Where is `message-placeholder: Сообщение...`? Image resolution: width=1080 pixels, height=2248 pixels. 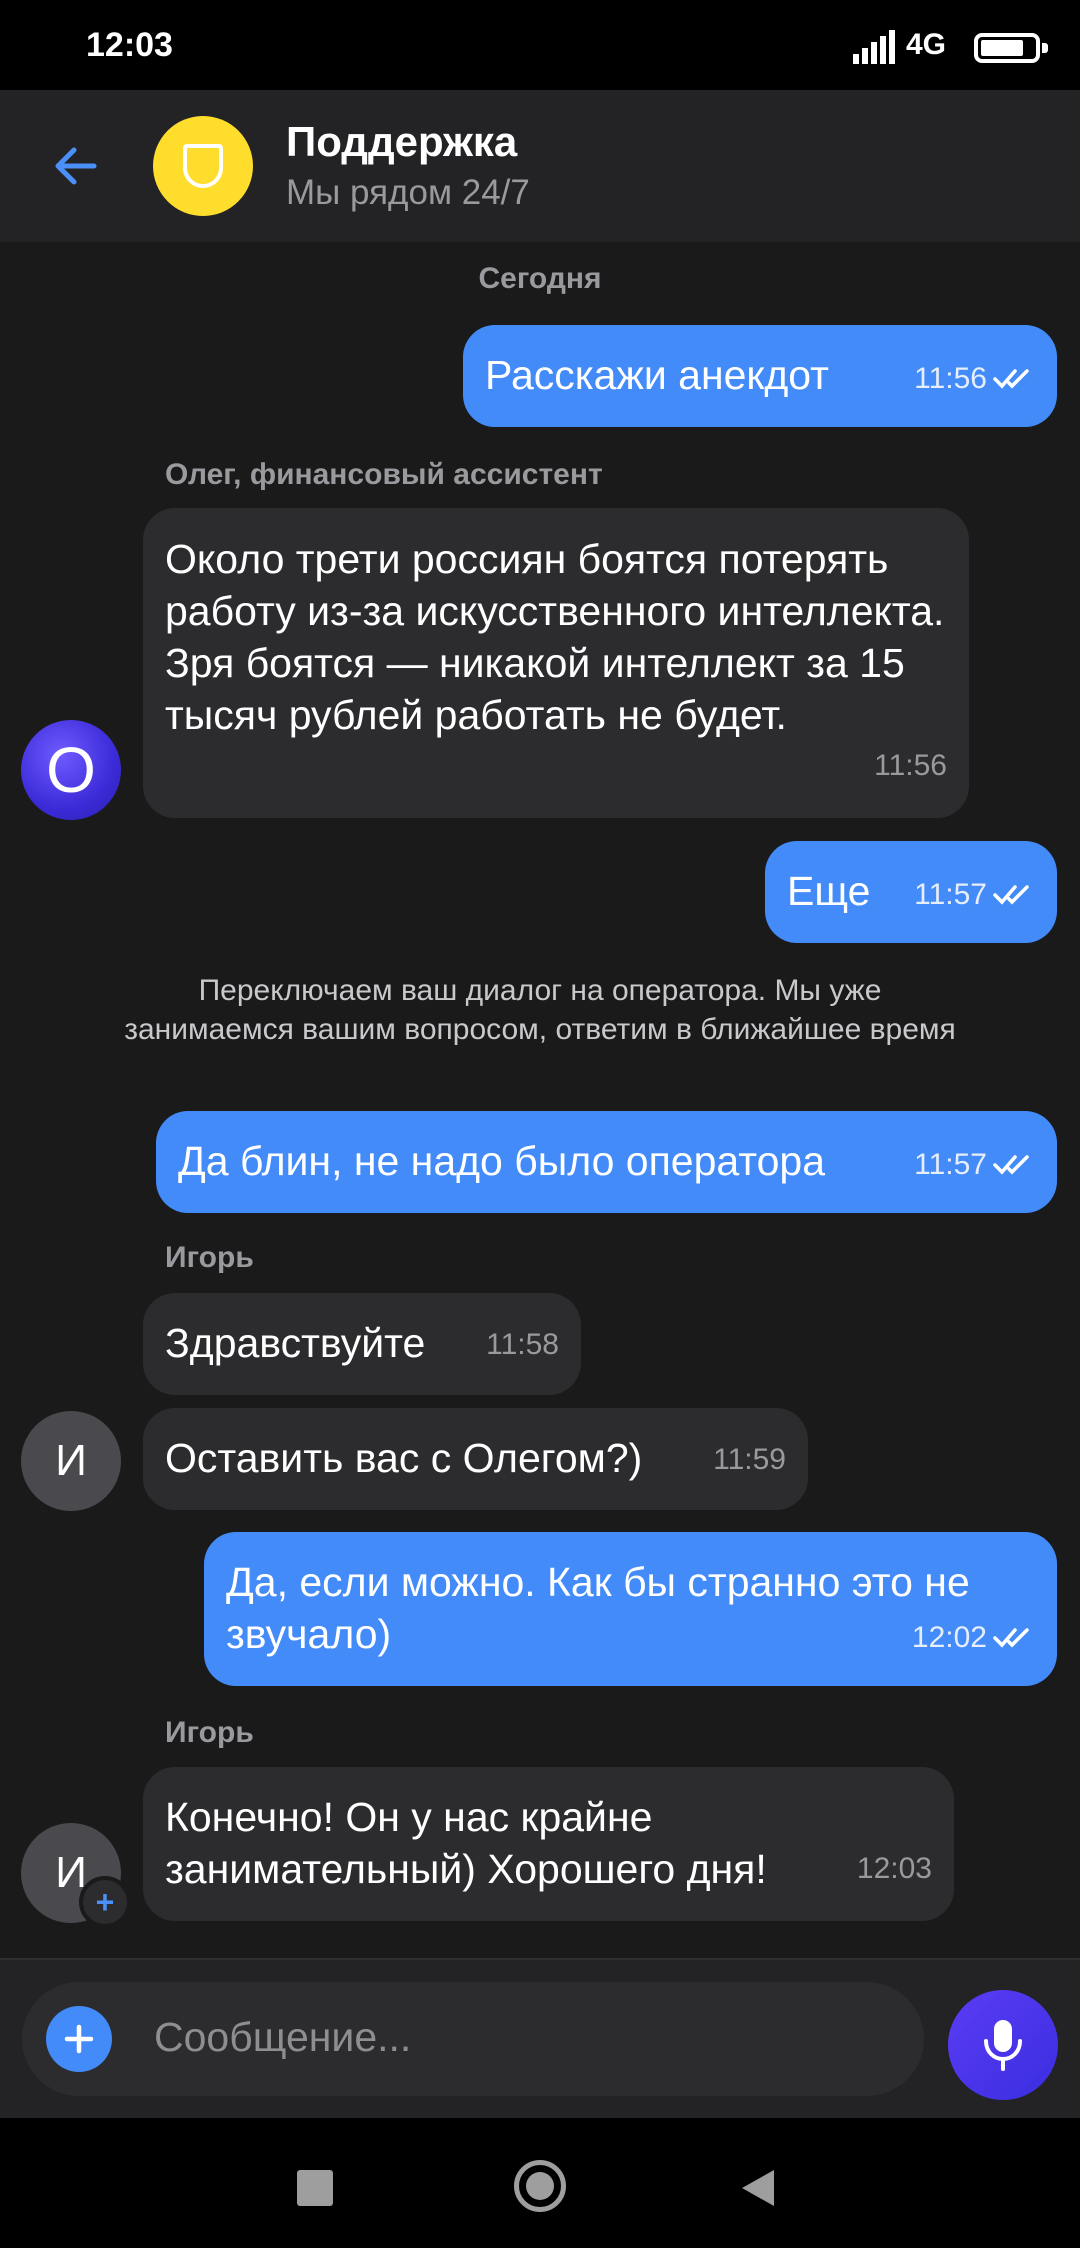 message-placeholder: Сообщение... is located at coordinates (283, 2037).